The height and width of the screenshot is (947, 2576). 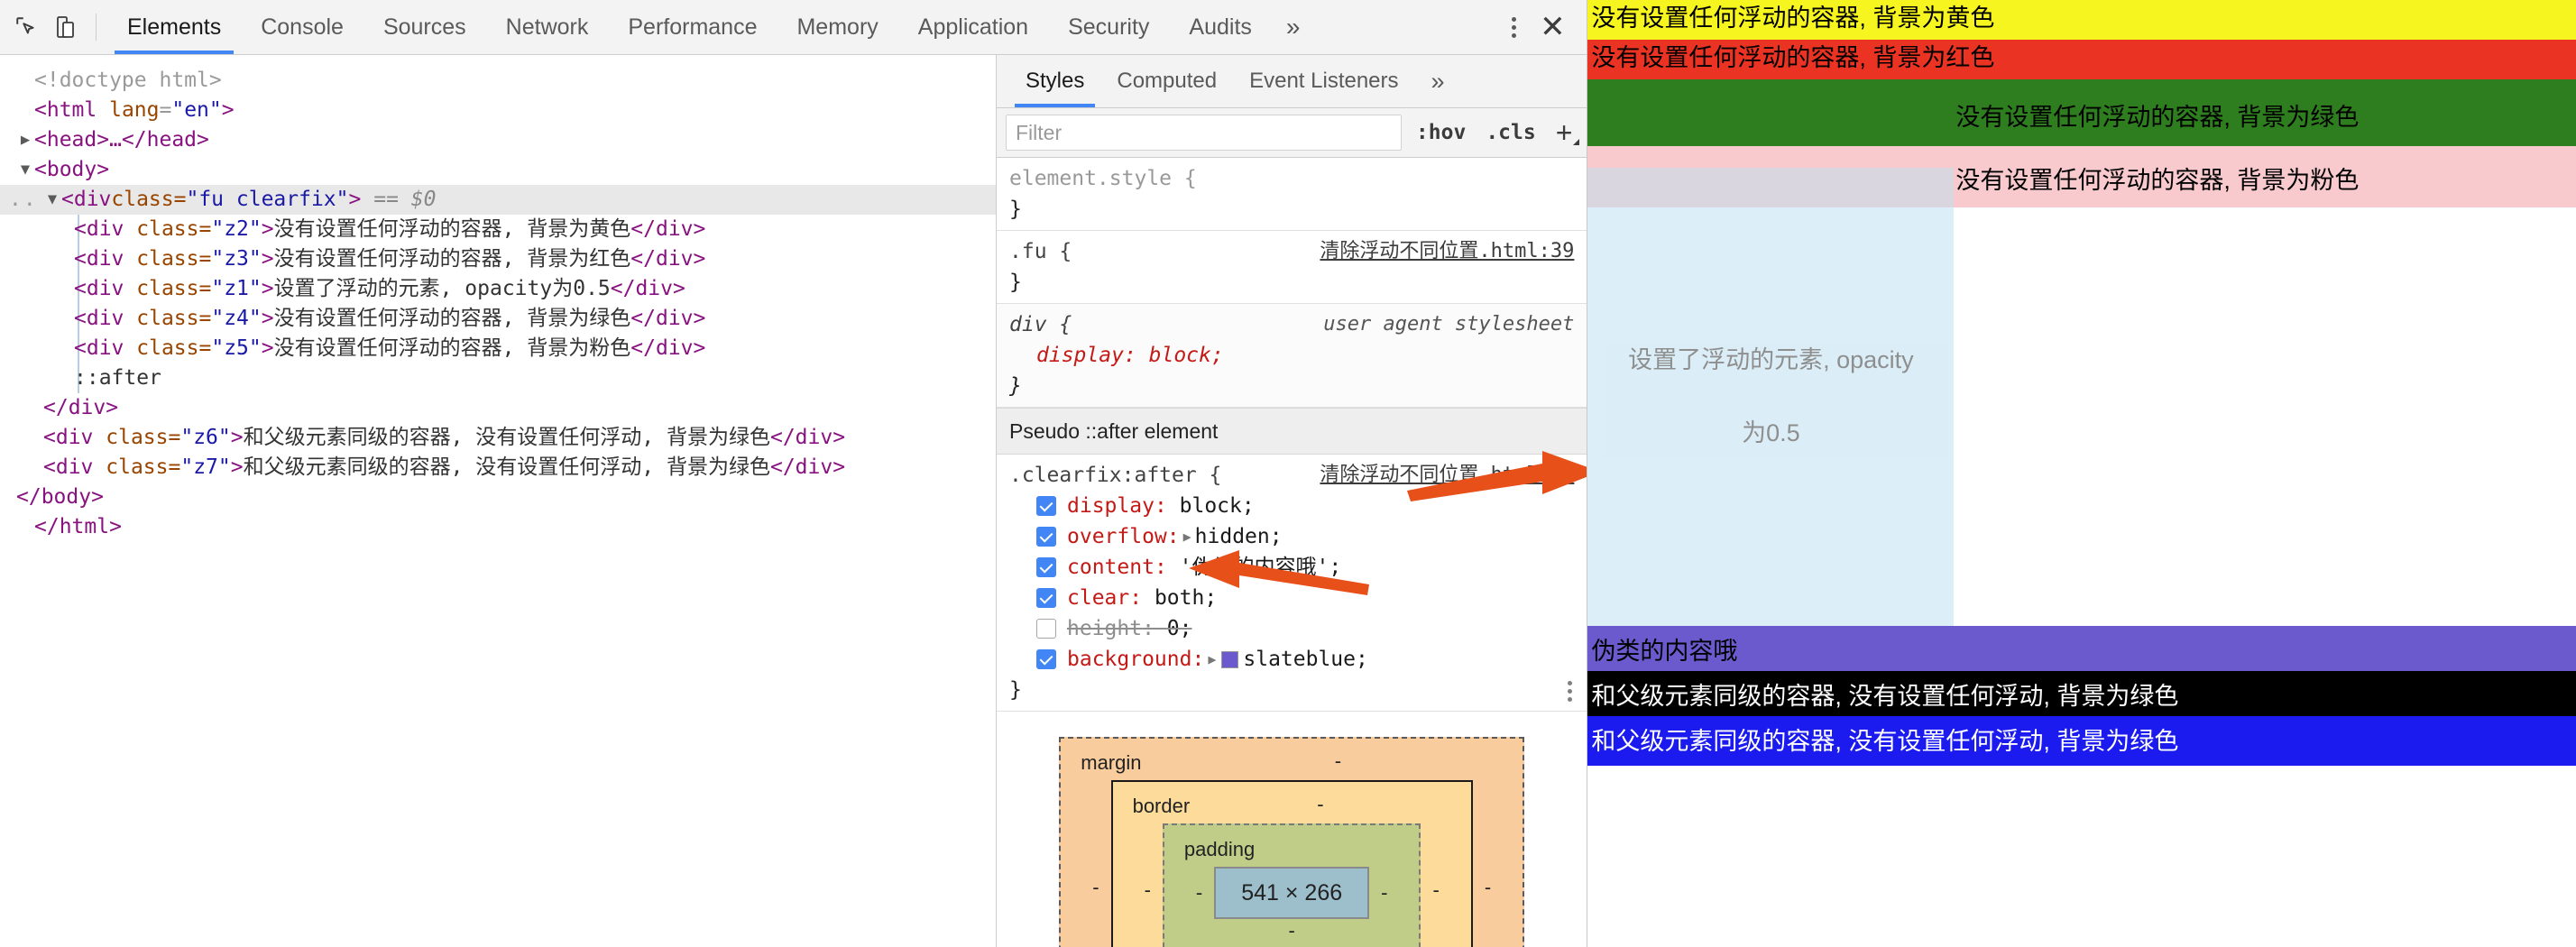 I want to click on box-model-border: border - - padding - 541 × 266 - - -, so click(x=1291, y=863).